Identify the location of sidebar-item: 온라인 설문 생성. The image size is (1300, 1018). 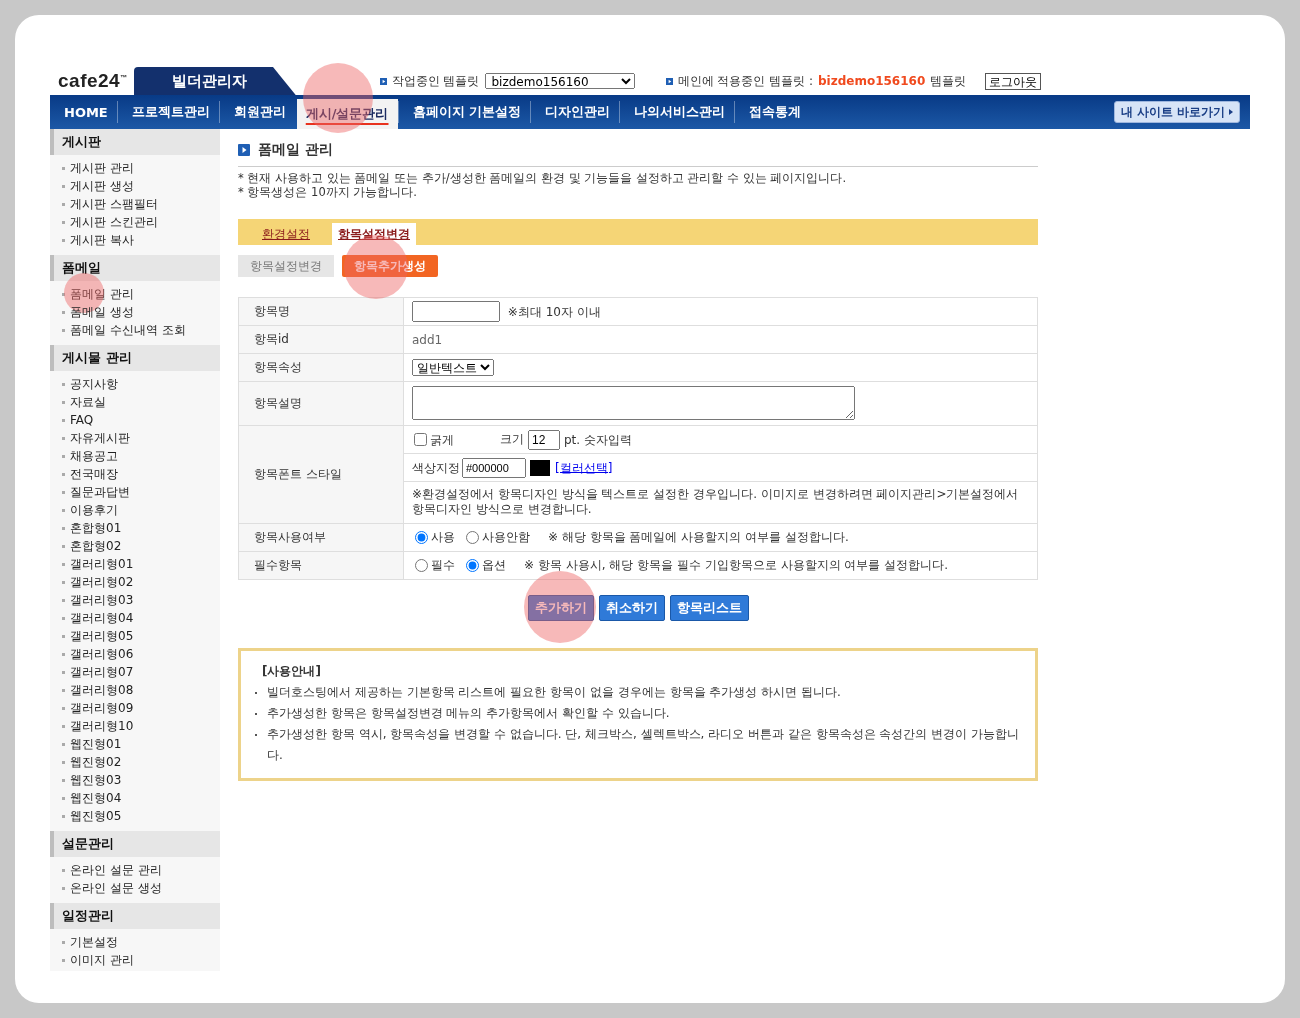
(116, 888).